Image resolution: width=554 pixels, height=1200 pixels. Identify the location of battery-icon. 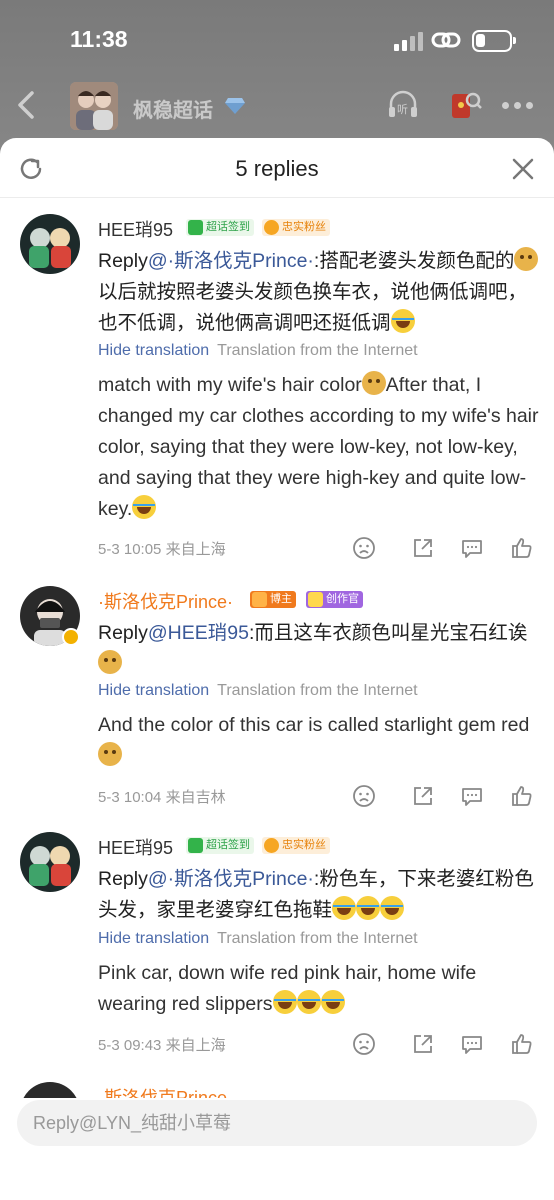
(494, 41).